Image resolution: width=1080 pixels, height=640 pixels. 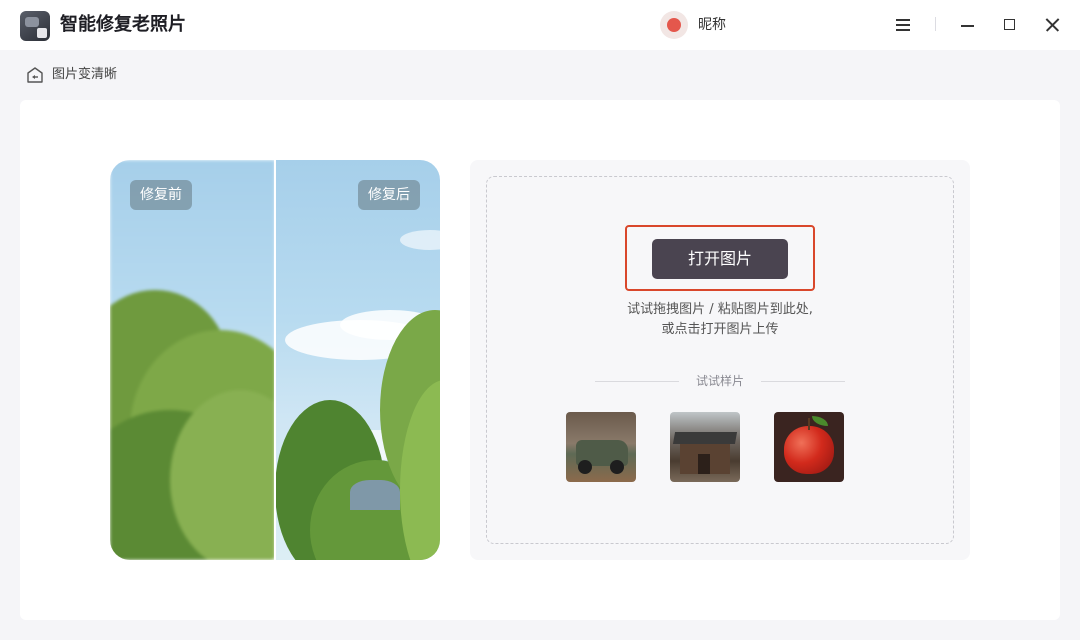 What do you see at coordinates (720, 329) in the screenshot?
I see `drop-hint-line2: 或点击打开图片上传` at bounding box center [720, 329].